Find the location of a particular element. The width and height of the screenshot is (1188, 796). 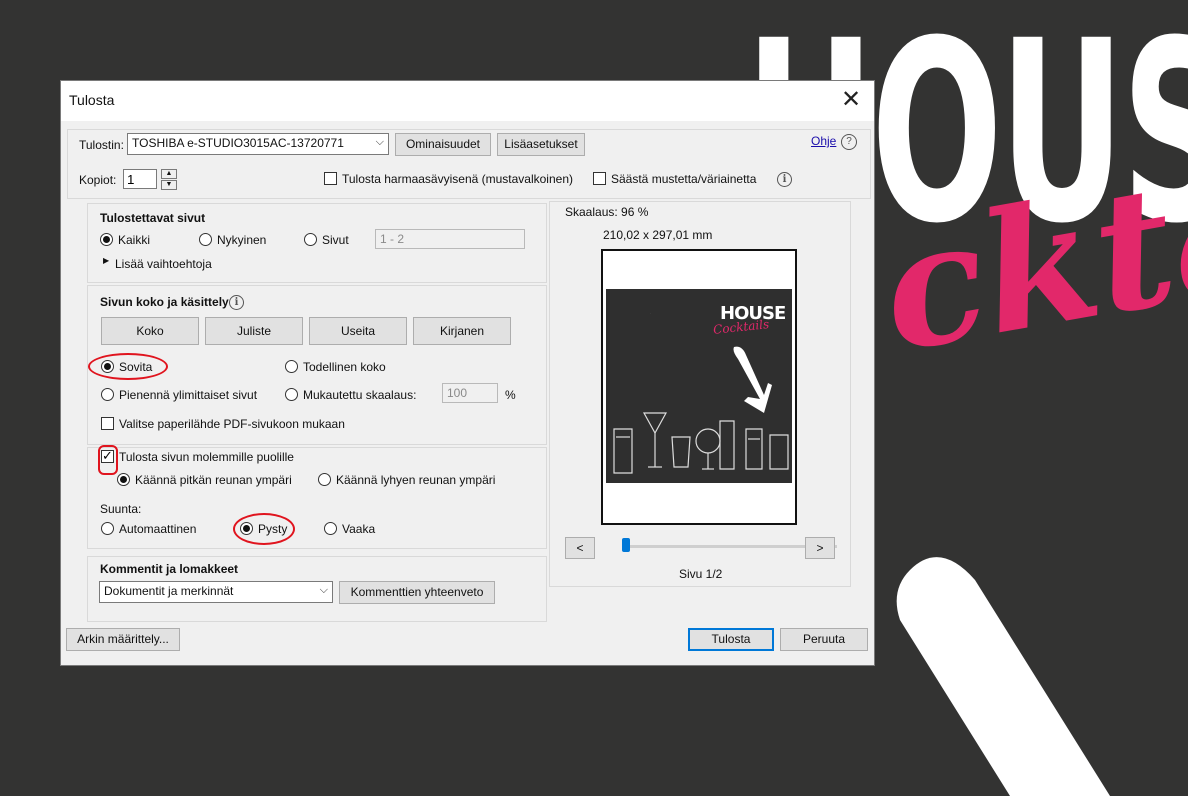

save-ink-label: Säästä mustetta/väriainetta is located at coordinates (684, 179).